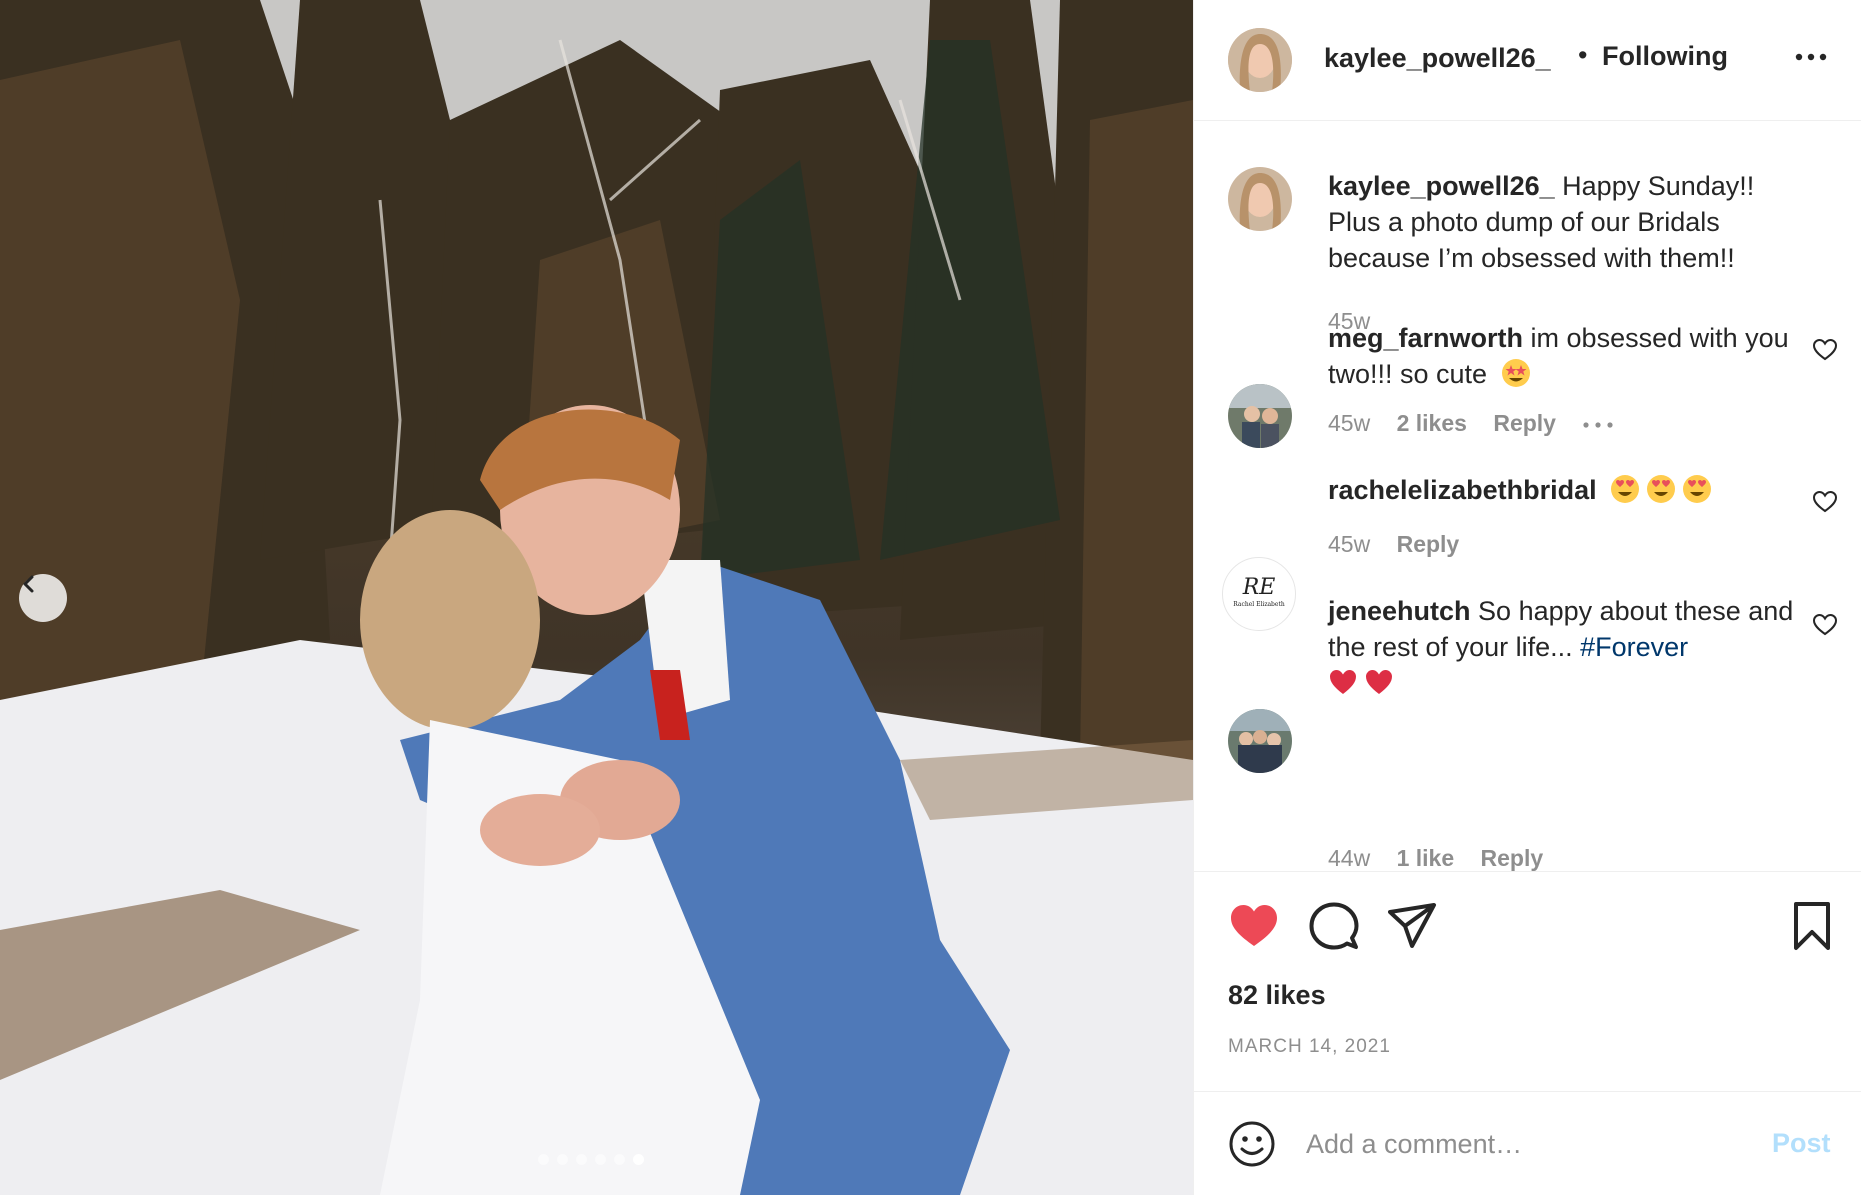 The width and height of the screenshot is (1861, 1196). I want to click on more-options-icon, so click(1811, 57).